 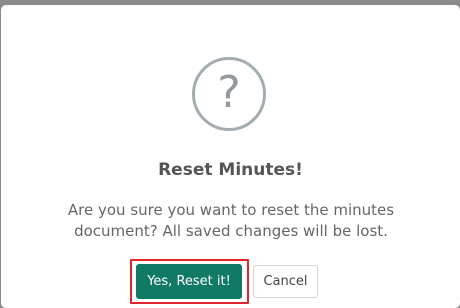 I want to click on question-mark-glyph: ?, so click(x=229, y=92).